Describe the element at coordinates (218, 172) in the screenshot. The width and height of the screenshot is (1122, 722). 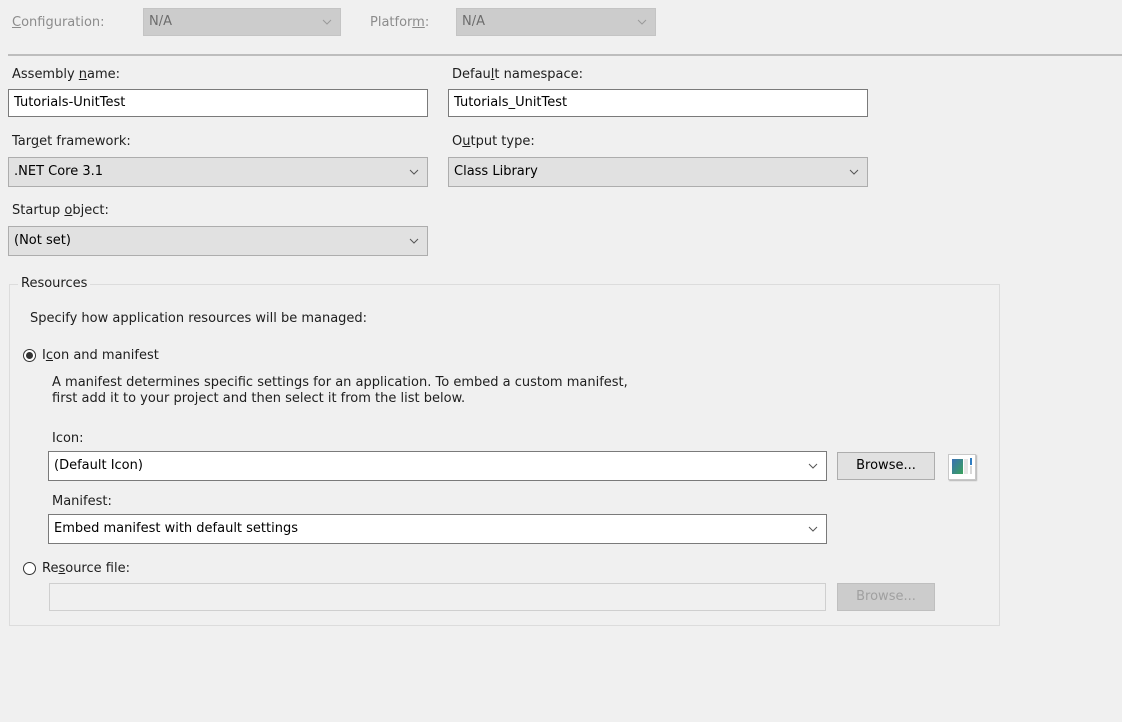
I see `target-framework-combo: .NET Core 3.1` at that location.